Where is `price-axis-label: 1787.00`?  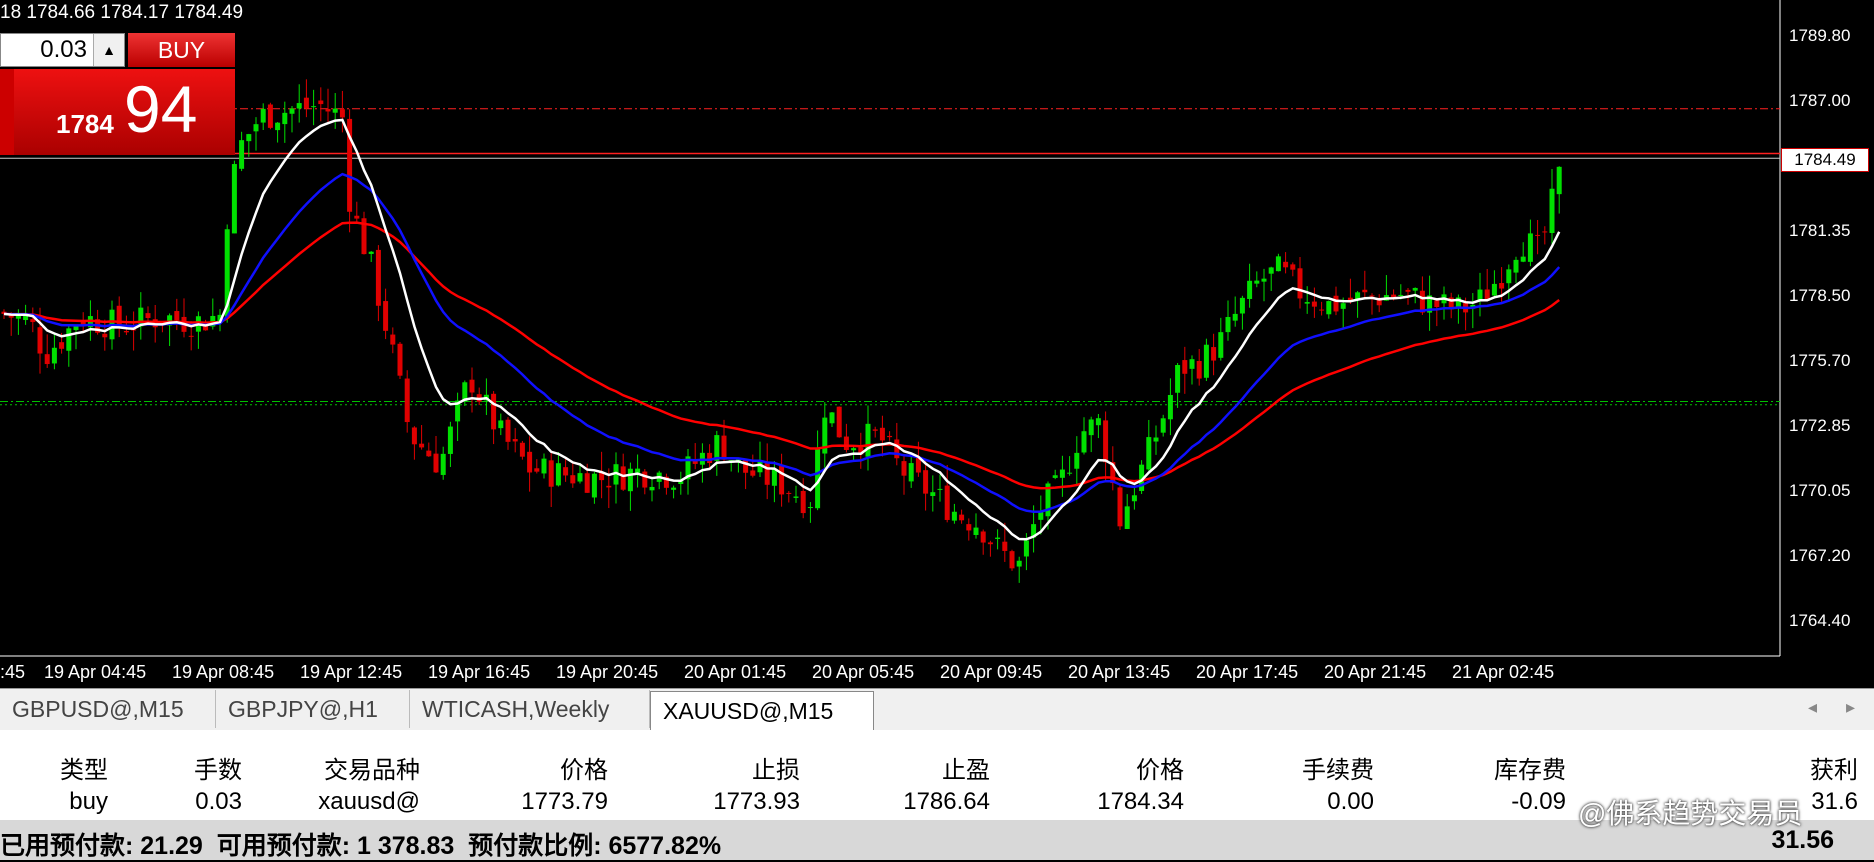
price-axis-label: 1787.00 is located at coordinates (1820, 100).